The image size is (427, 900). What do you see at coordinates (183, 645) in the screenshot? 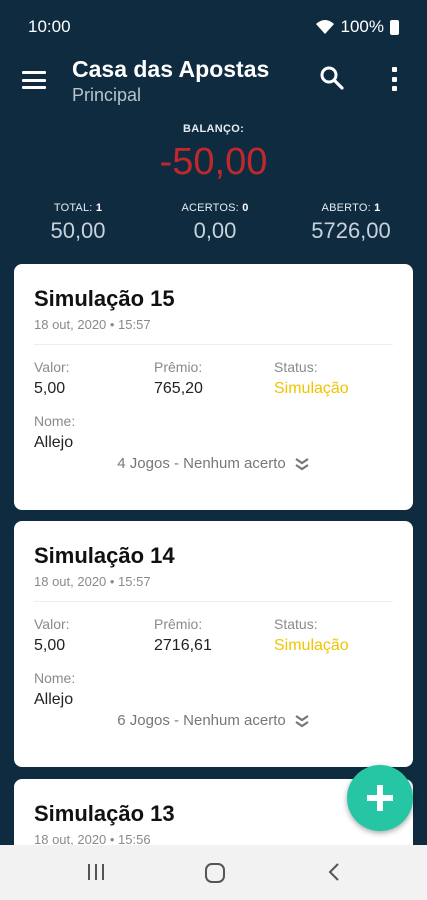
I see `premio-value: 2716,61` at bounding box center [183, 645].